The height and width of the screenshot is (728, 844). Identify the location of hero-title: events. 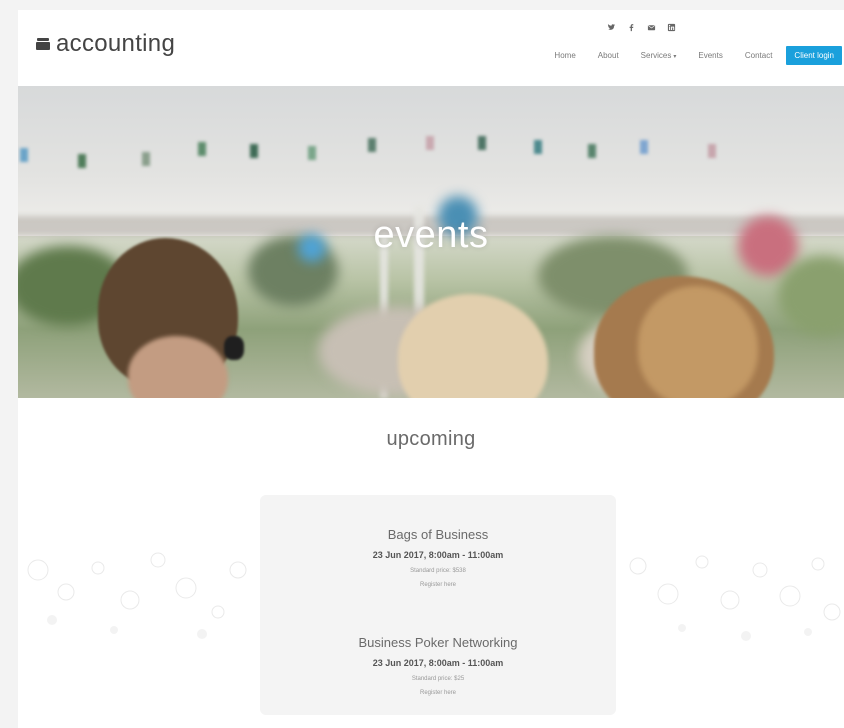
(431, 235).